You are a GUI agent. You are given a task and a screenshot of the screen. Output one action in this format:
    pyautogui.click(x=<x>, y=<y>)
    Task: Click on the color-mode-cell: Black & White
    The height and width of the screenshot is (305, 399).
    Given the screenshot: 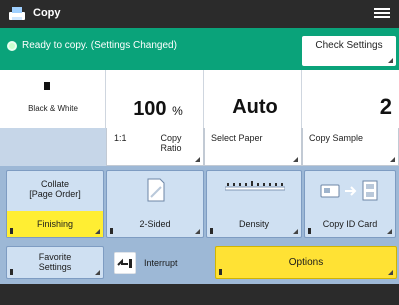 What is the action you would take?
    pyautogui.click(x=53, y=102)
    